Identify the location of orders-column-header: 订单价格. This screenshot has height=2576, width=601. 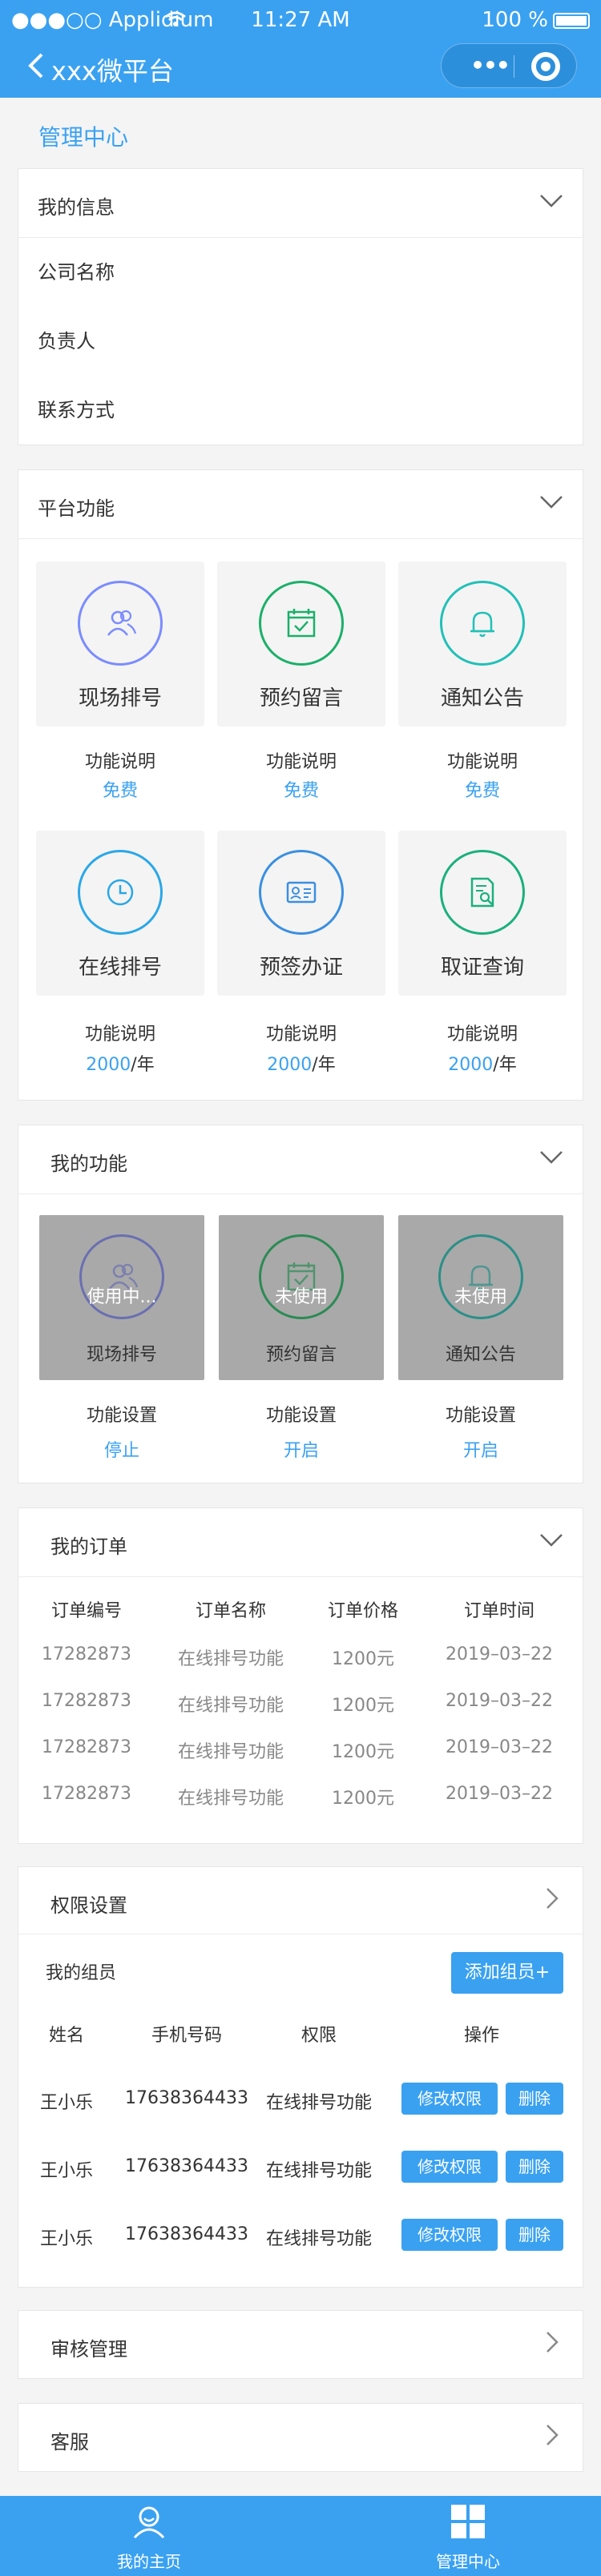
(362, 1611).